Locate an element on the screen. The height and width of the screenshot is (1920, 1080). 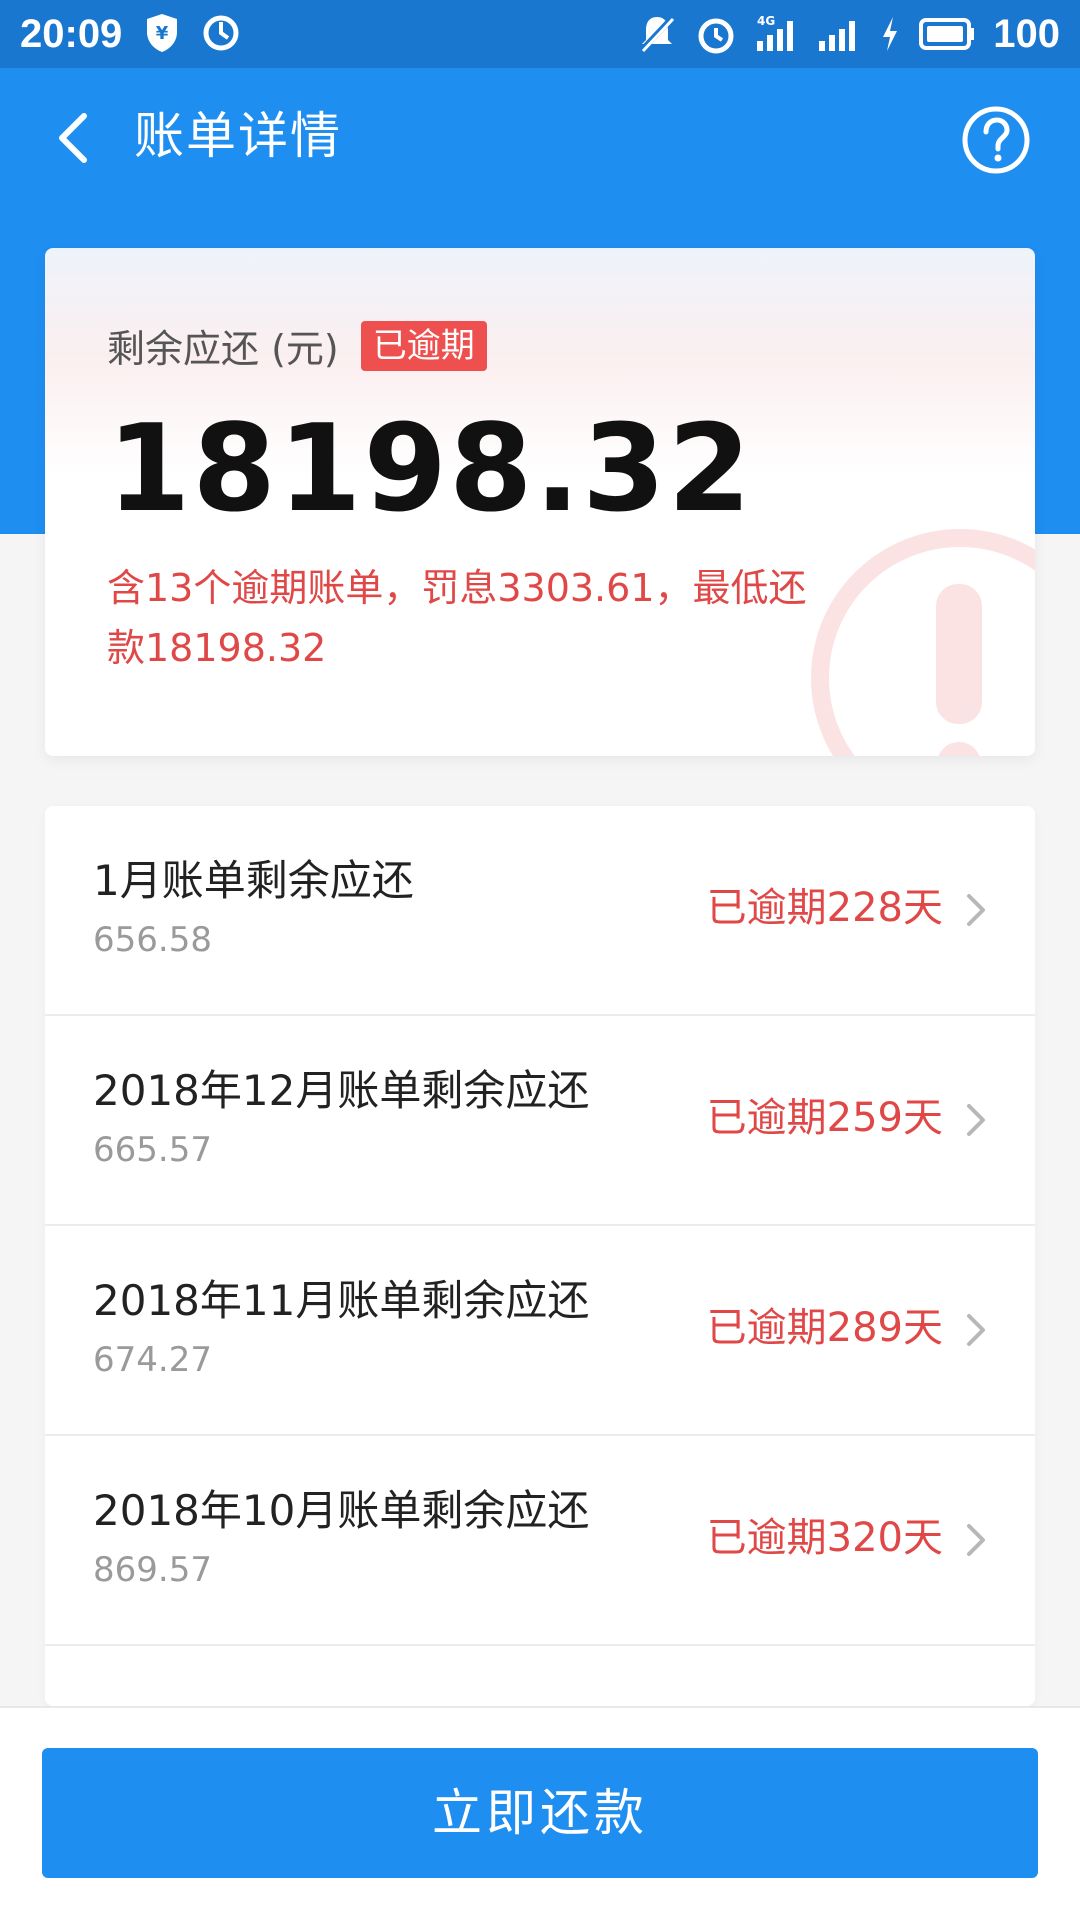
bill-amount: 674.27 is located at coordinates (152, 1360).